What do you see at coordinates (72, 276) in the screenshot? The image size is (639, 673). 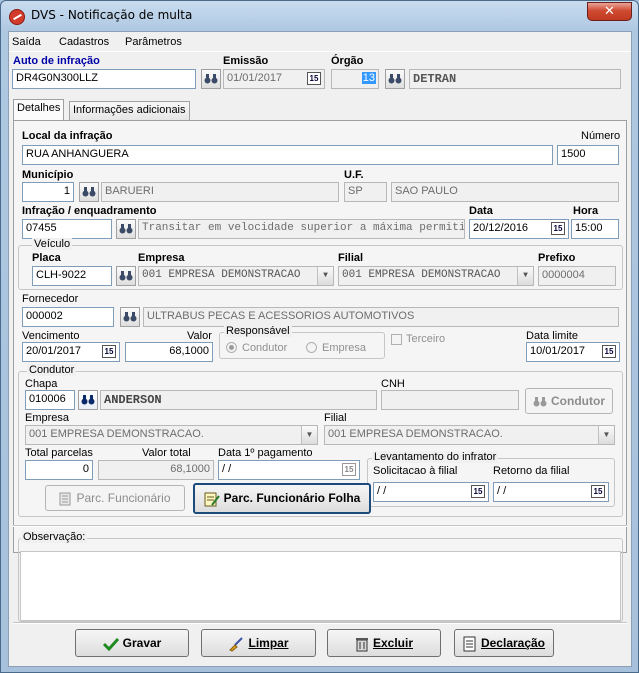 I see `placa-input: CLH-9022` at bounding box center [72, 276].